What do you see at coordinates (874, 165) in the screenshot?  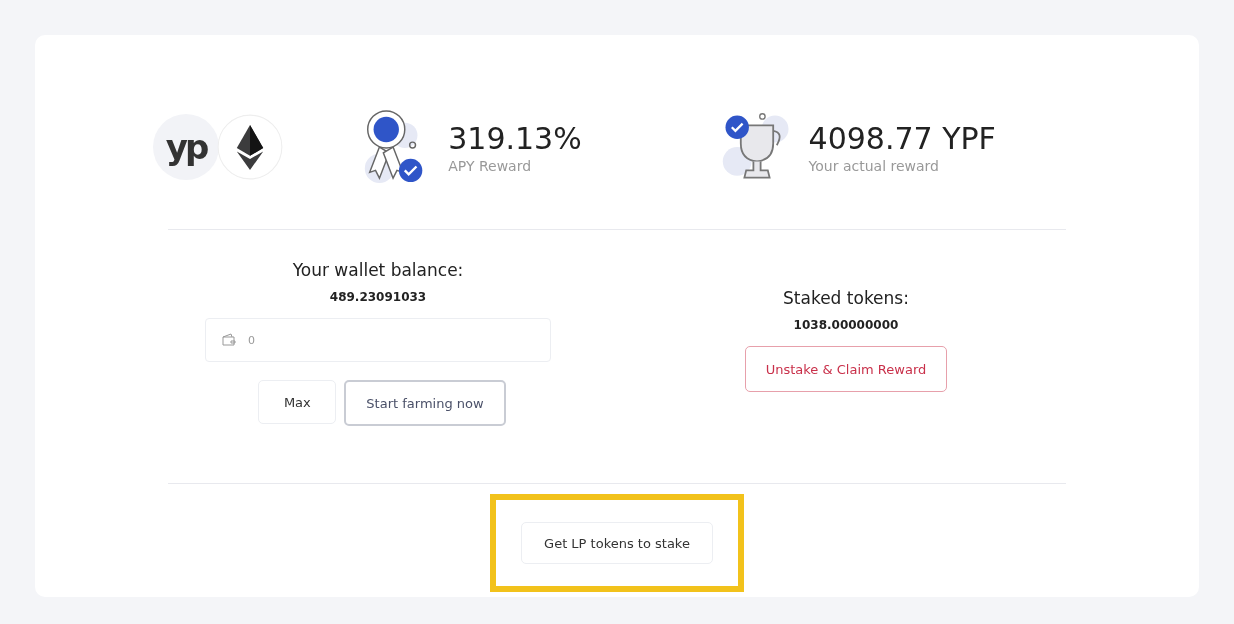 I see `stat-label: Your actual reward` at bounding box center [874, 165].